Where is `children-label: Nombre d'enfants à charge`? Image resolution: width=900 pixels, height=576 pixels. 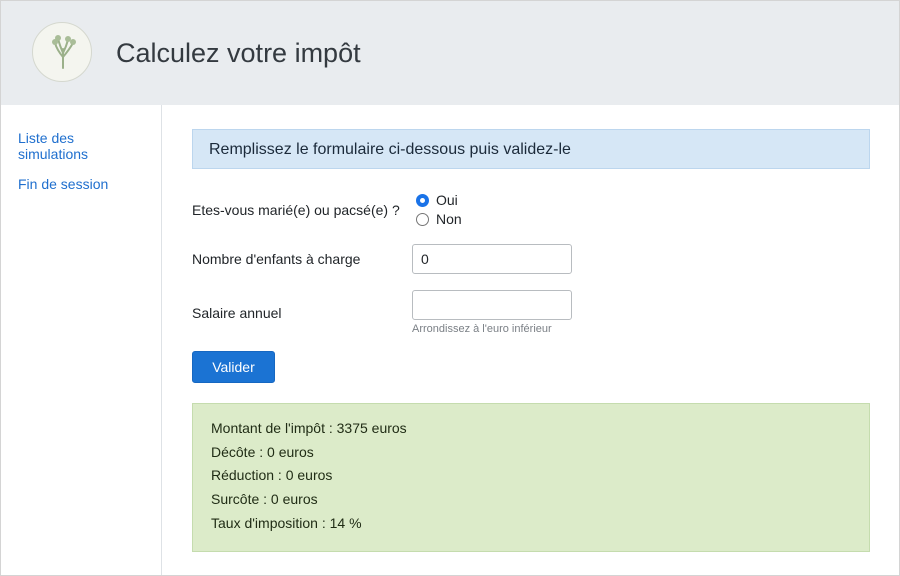 children-label: Nombre d'enfants à charge is located at coordinates (276, 259).